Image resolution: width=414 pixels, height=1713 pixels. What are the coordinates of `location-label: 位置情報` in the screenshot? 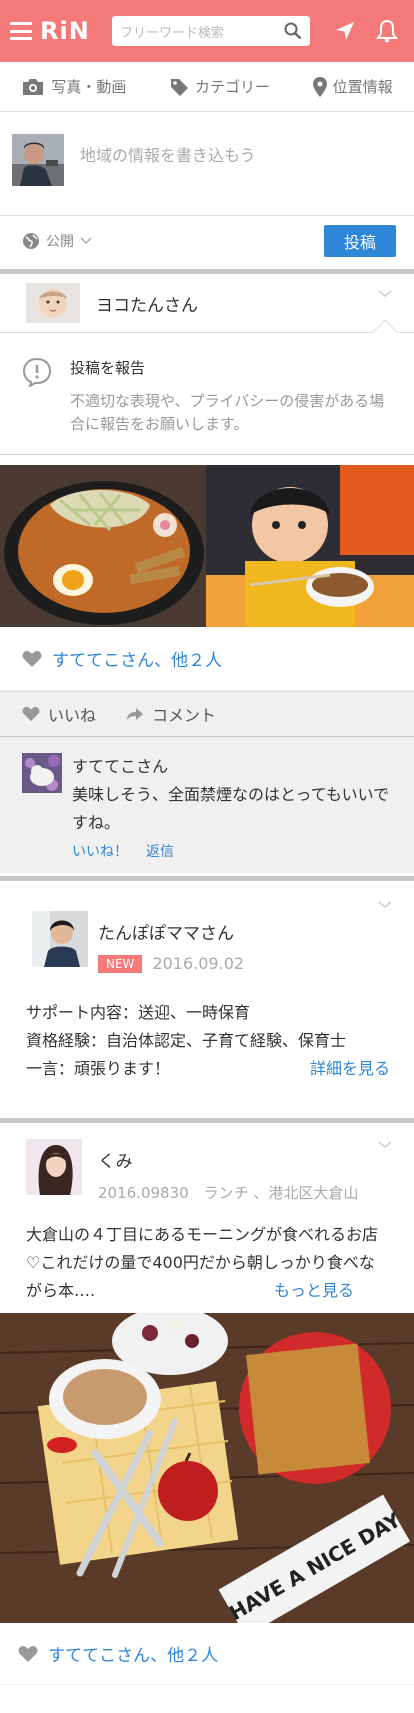 It's located at (362, 87).